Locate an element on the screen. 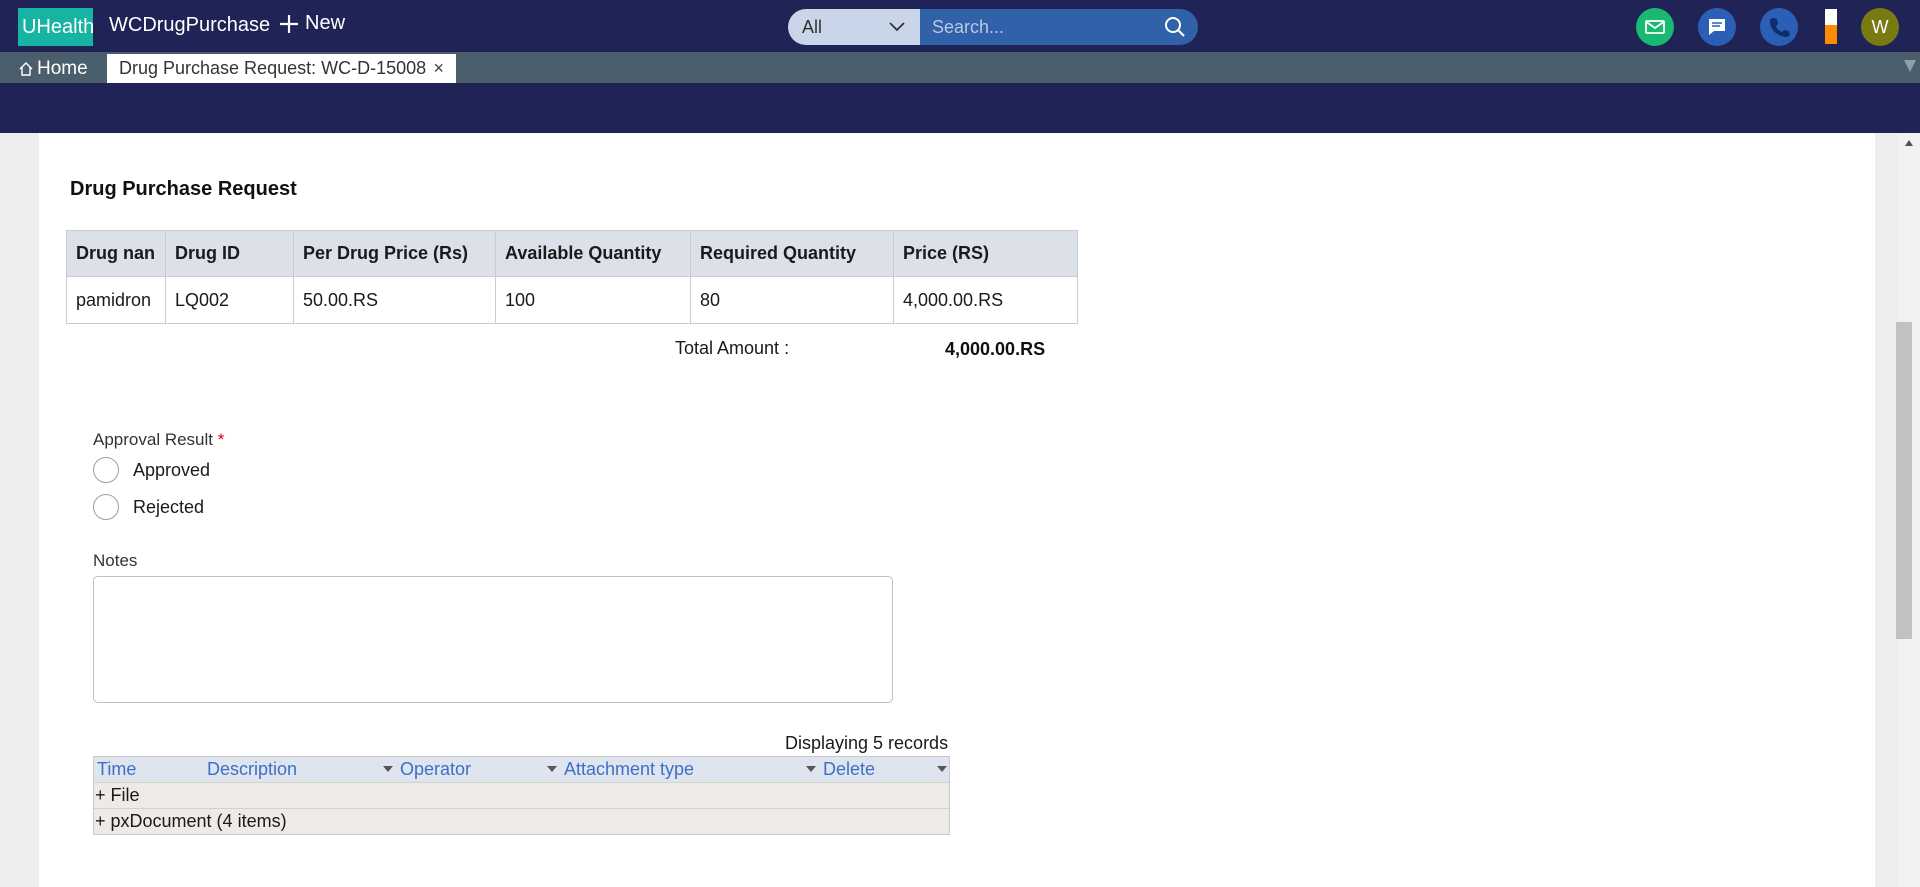  total-amount-value: 4,000.00.RS is located at coordinates (995, 349).